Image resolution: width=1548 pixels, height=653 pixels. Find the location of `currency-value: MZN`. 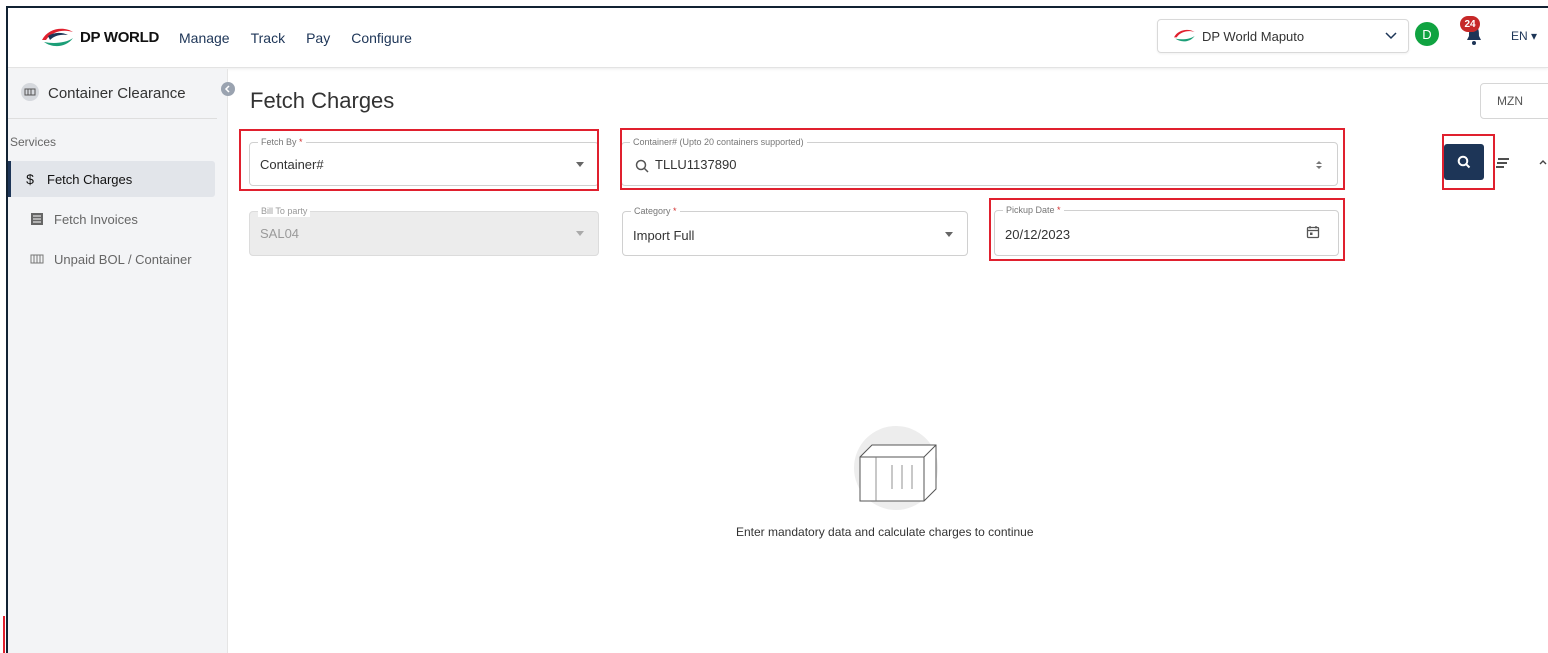

currency-value: MZN is located at coordinates (1510, 101).